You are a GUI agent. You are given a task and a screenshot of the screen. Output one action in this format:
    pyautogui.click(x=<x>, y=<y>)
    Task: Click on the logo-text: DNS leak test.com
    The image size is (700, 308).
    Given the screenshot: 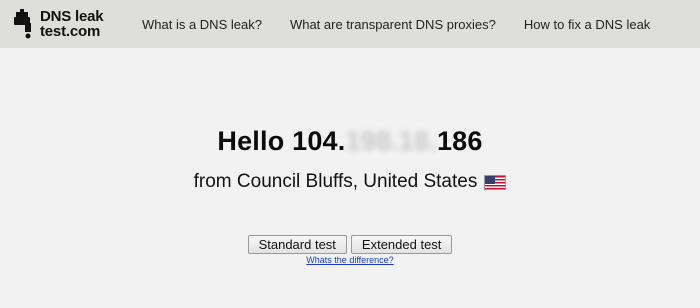 What is the action you would take?
    pyautogui.click(x=72, y=24)
    